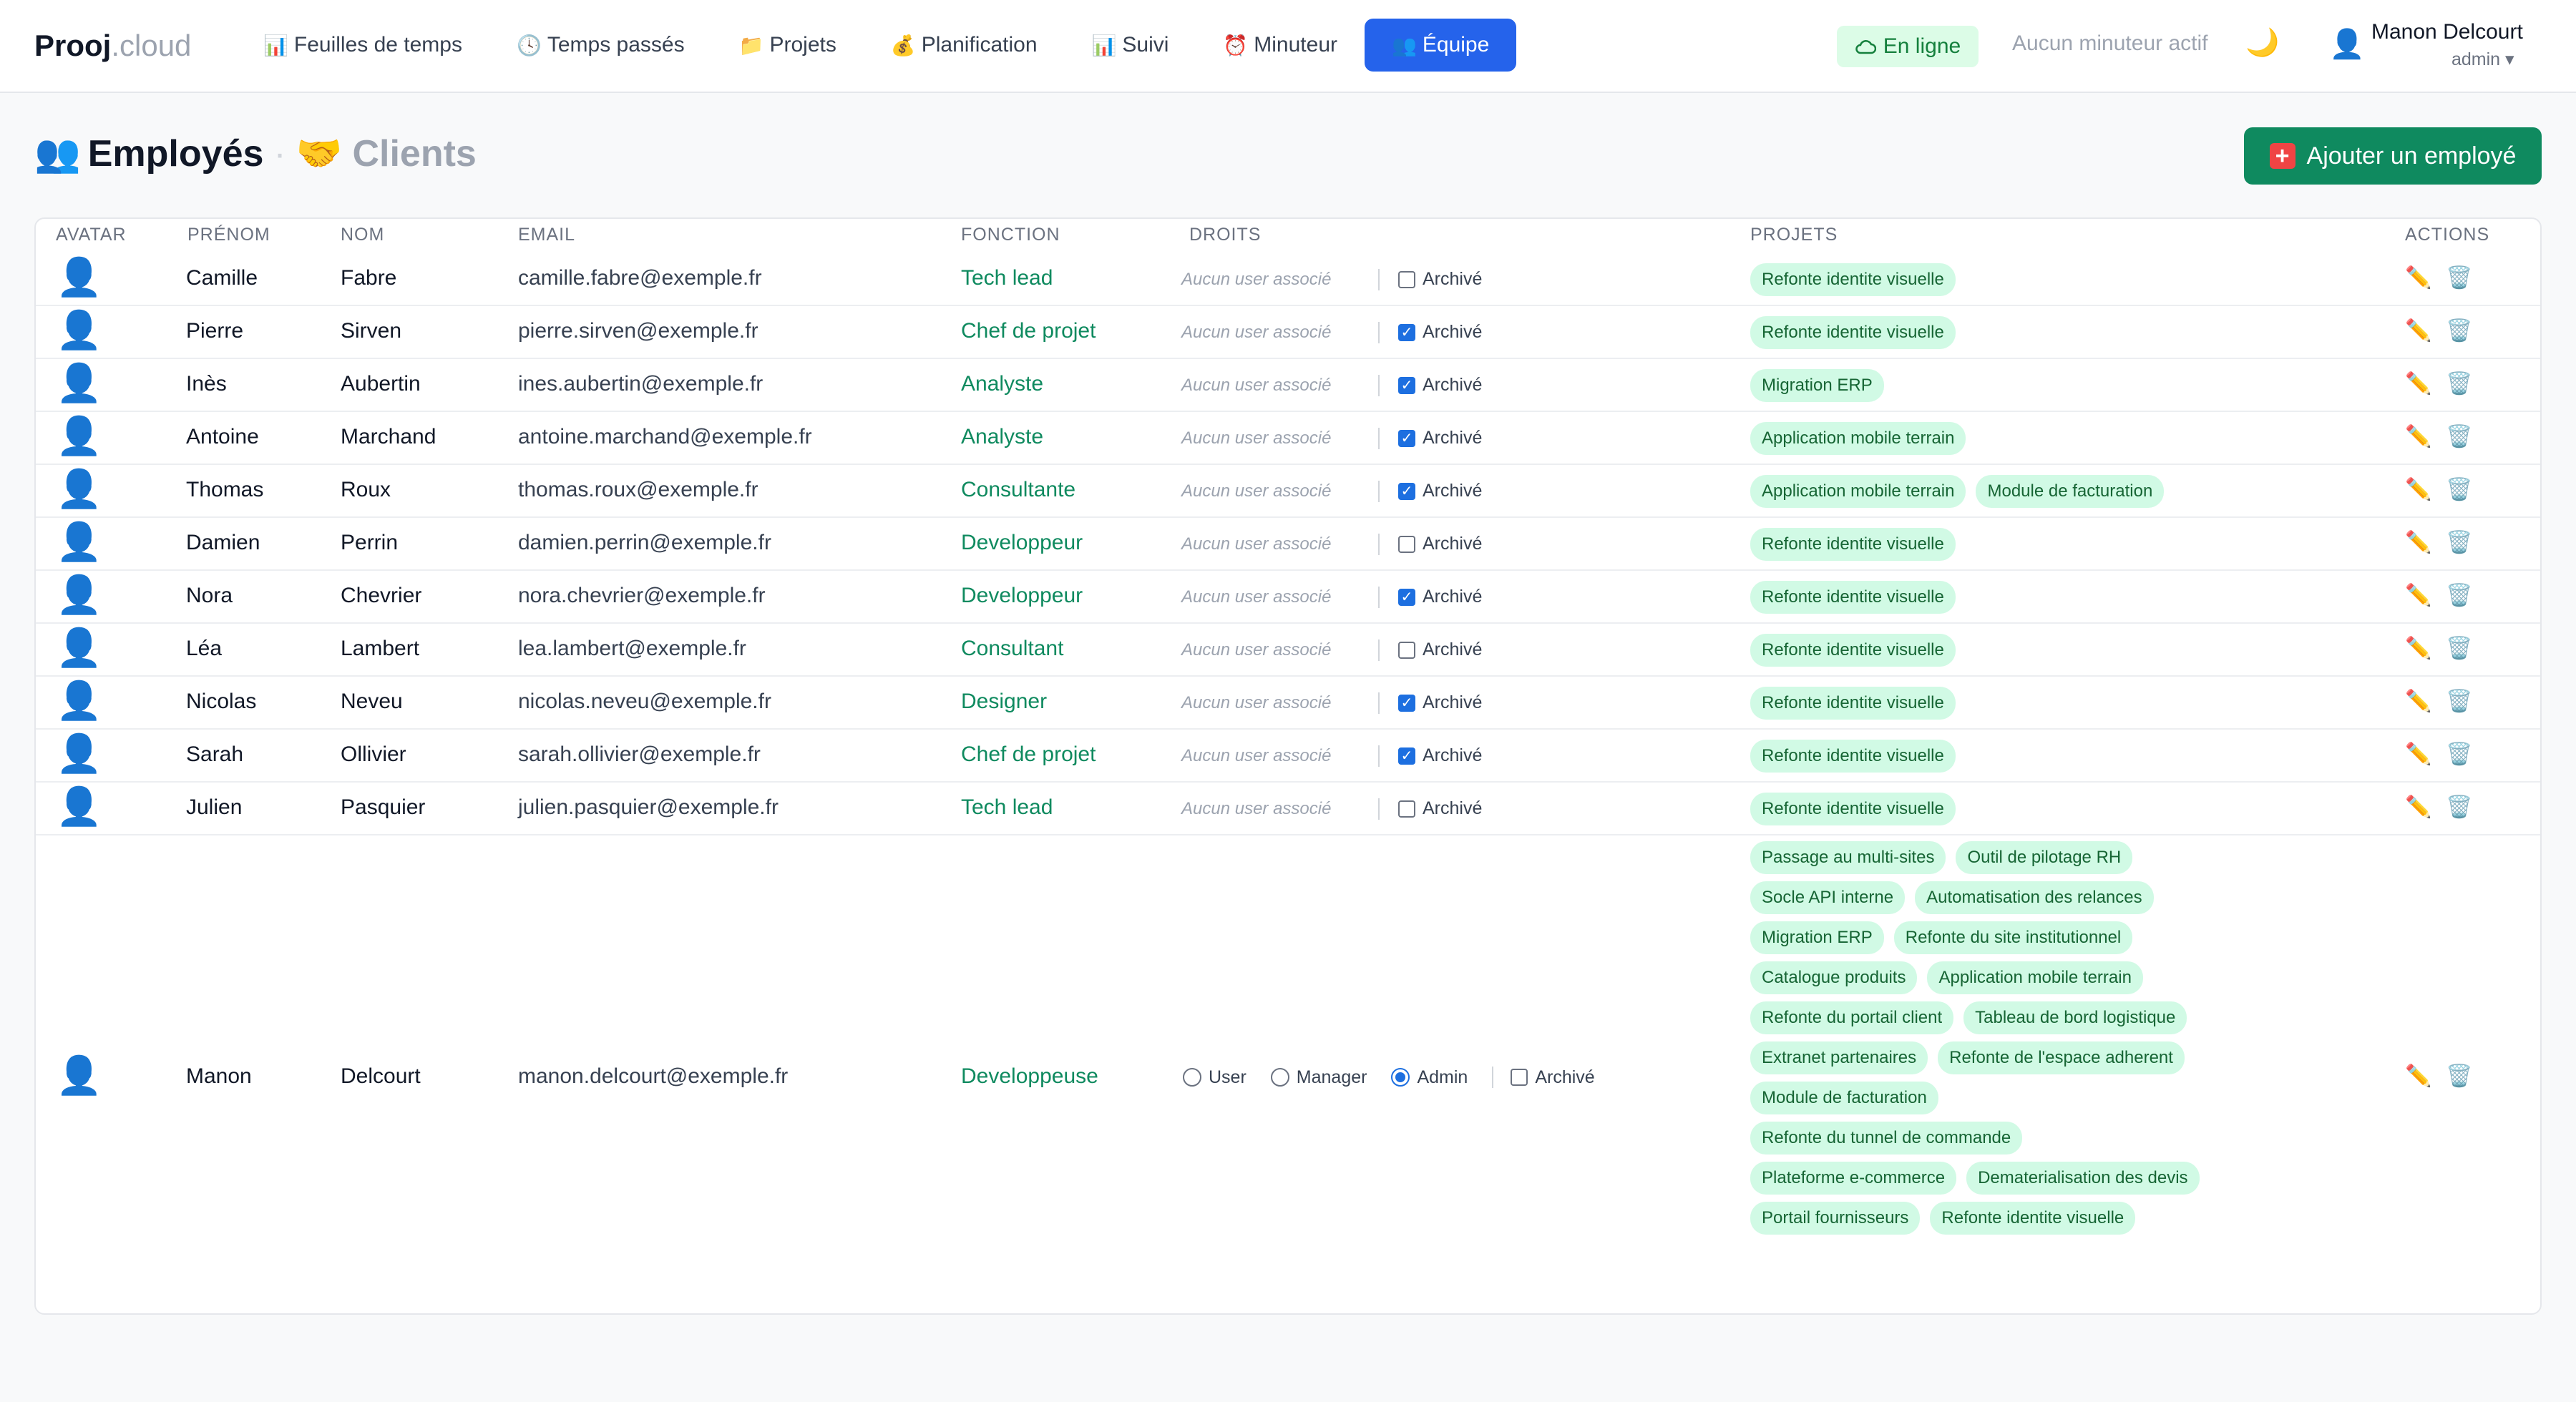 This screenshot has height=1402, width=2576. What do you see at coordinates (1835, 1218) in the screenshot?
I see `project-tag: Portail fournisseurs` at bounding box center [1835, 1218].